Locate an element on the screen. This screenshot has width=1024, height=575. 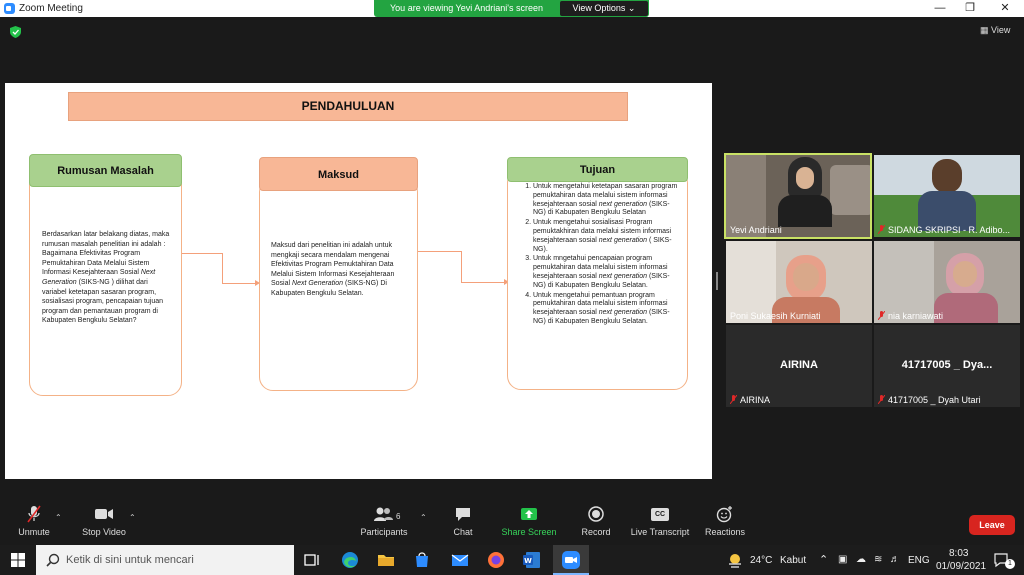
svg-text: W is located at coordinates (528, 561).